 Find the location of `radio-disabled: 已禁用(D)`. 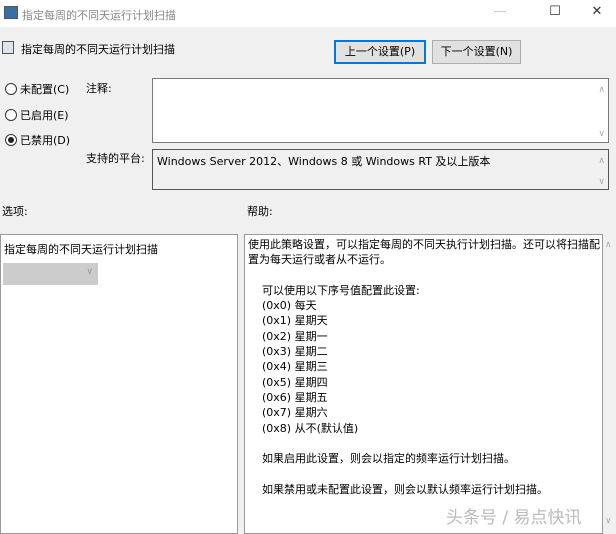

radio-disabled: 已禁用(D) is located at coordinates (37, 140).